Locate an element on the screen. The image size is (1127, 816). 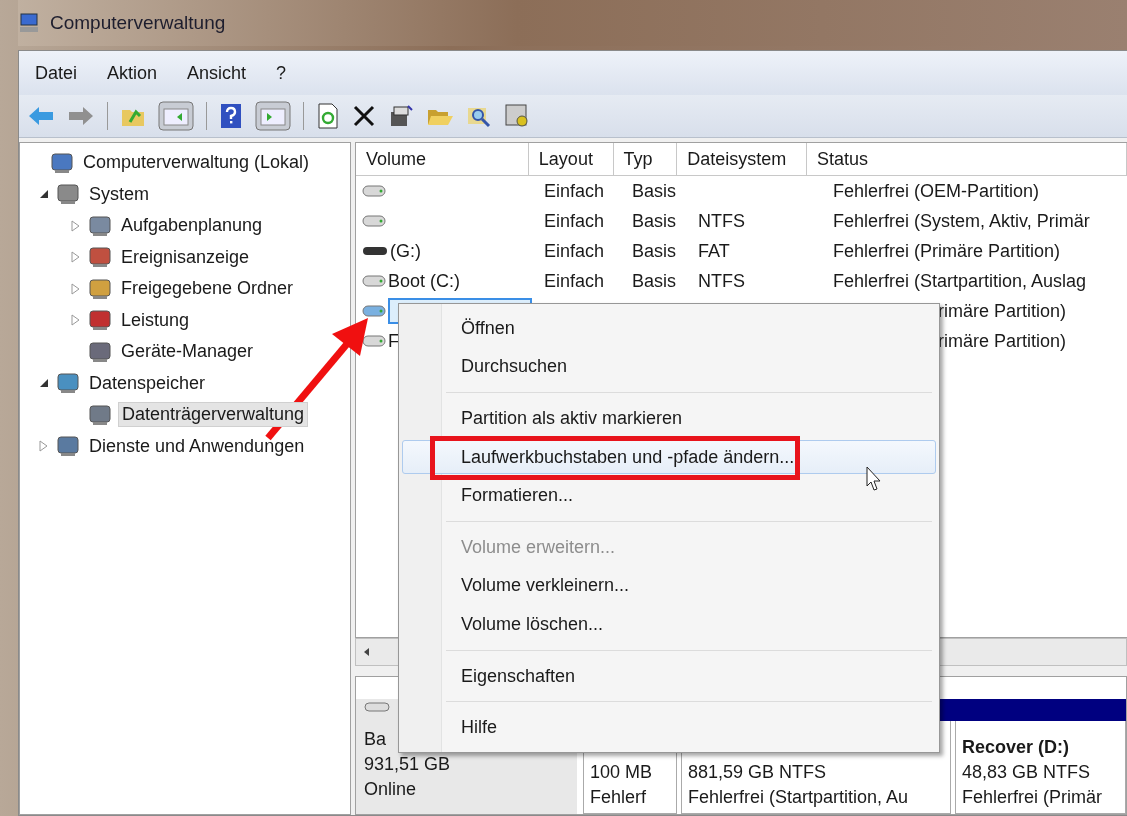
help-icon is located at coordinates (231, 116).